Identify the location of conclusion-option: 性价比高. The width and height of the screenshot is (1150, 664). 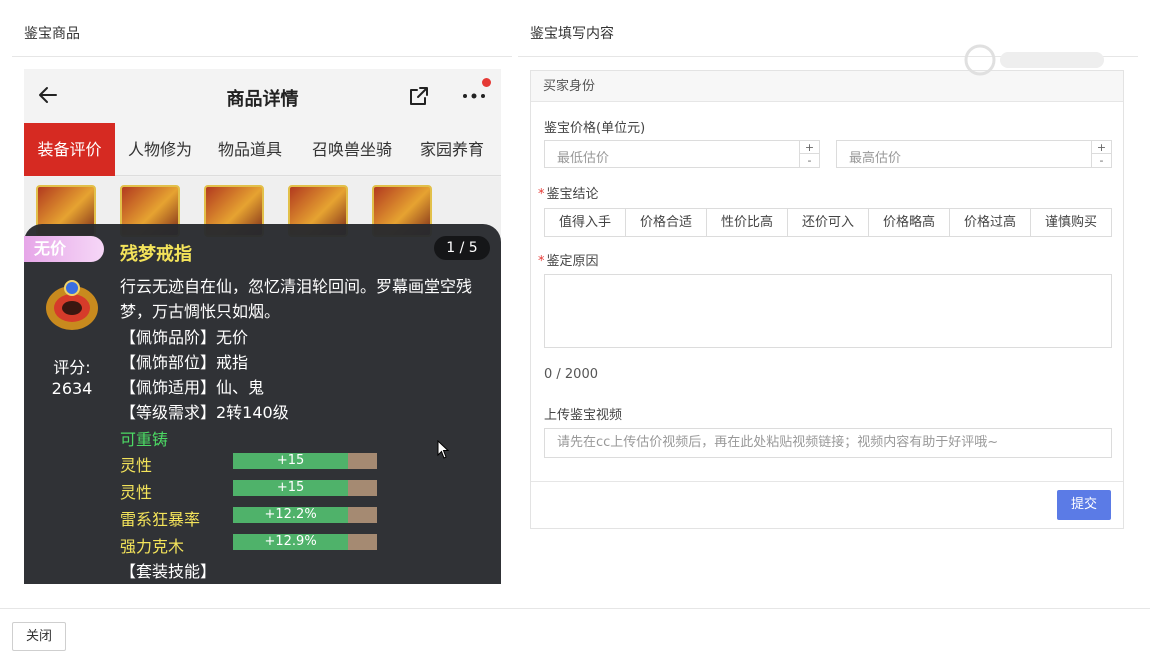
(747, 222).